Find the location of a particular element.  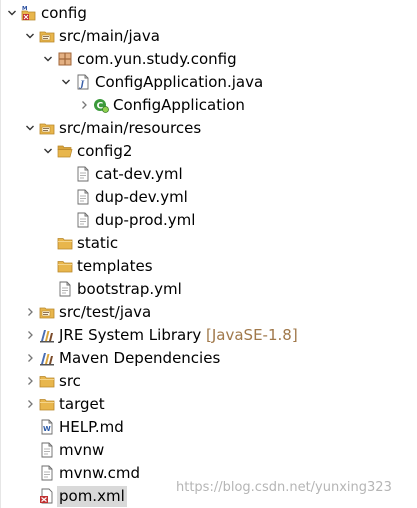

tree-item-label: dup-dev.yml is located at coordinates (141, 197).